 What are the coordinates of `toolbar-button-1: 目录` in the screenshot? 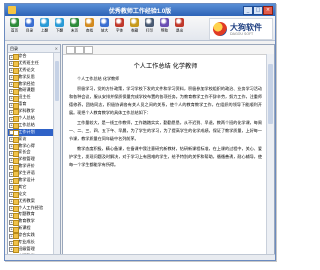 It's located at (29, 27).